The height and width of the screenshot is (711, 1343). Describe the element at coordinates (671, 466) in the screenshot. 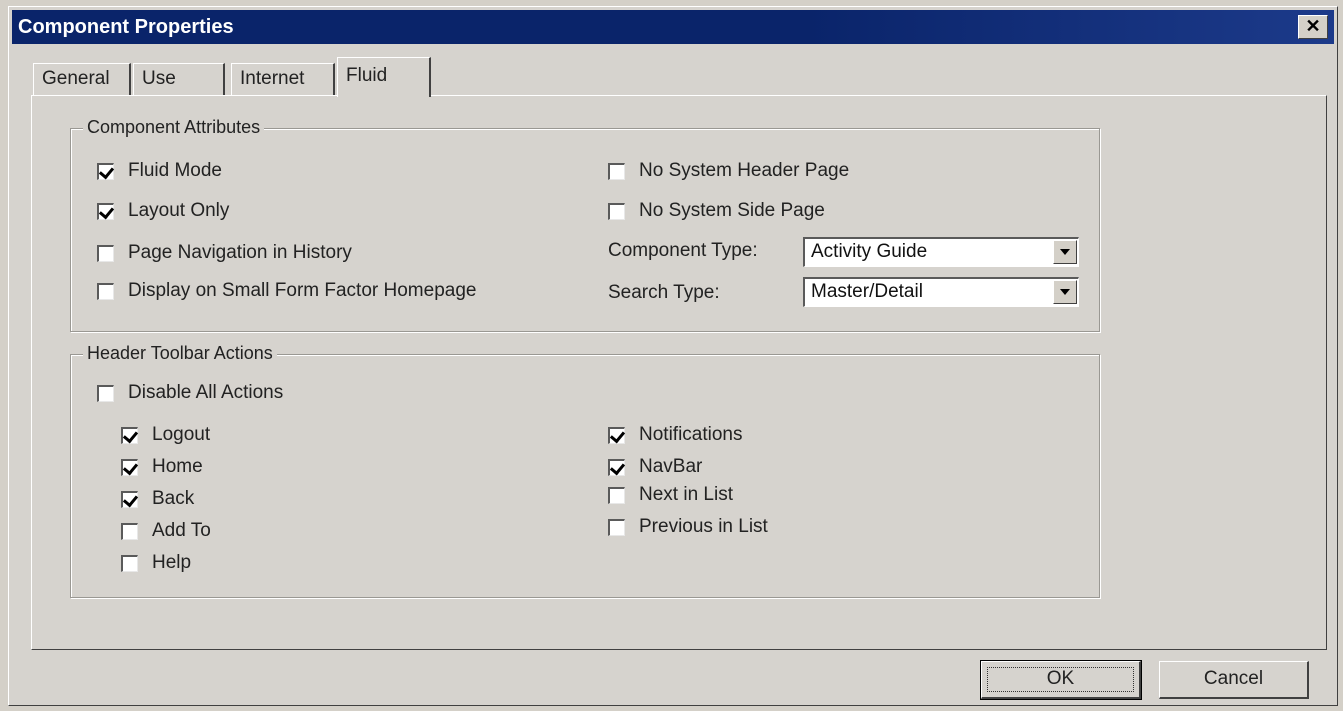

I see `checkbox-label: NavBar` at that location.